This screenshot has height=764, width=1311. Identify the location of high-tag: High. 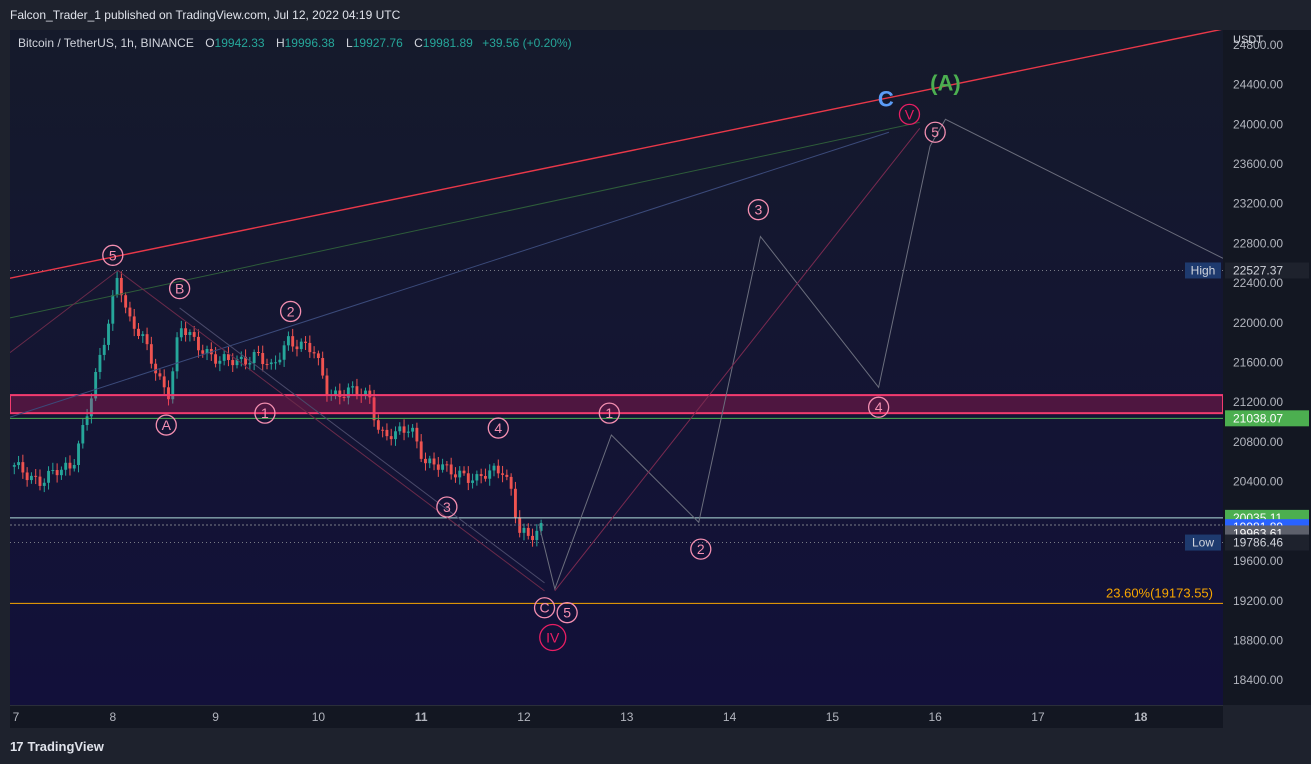
(1203, 270).